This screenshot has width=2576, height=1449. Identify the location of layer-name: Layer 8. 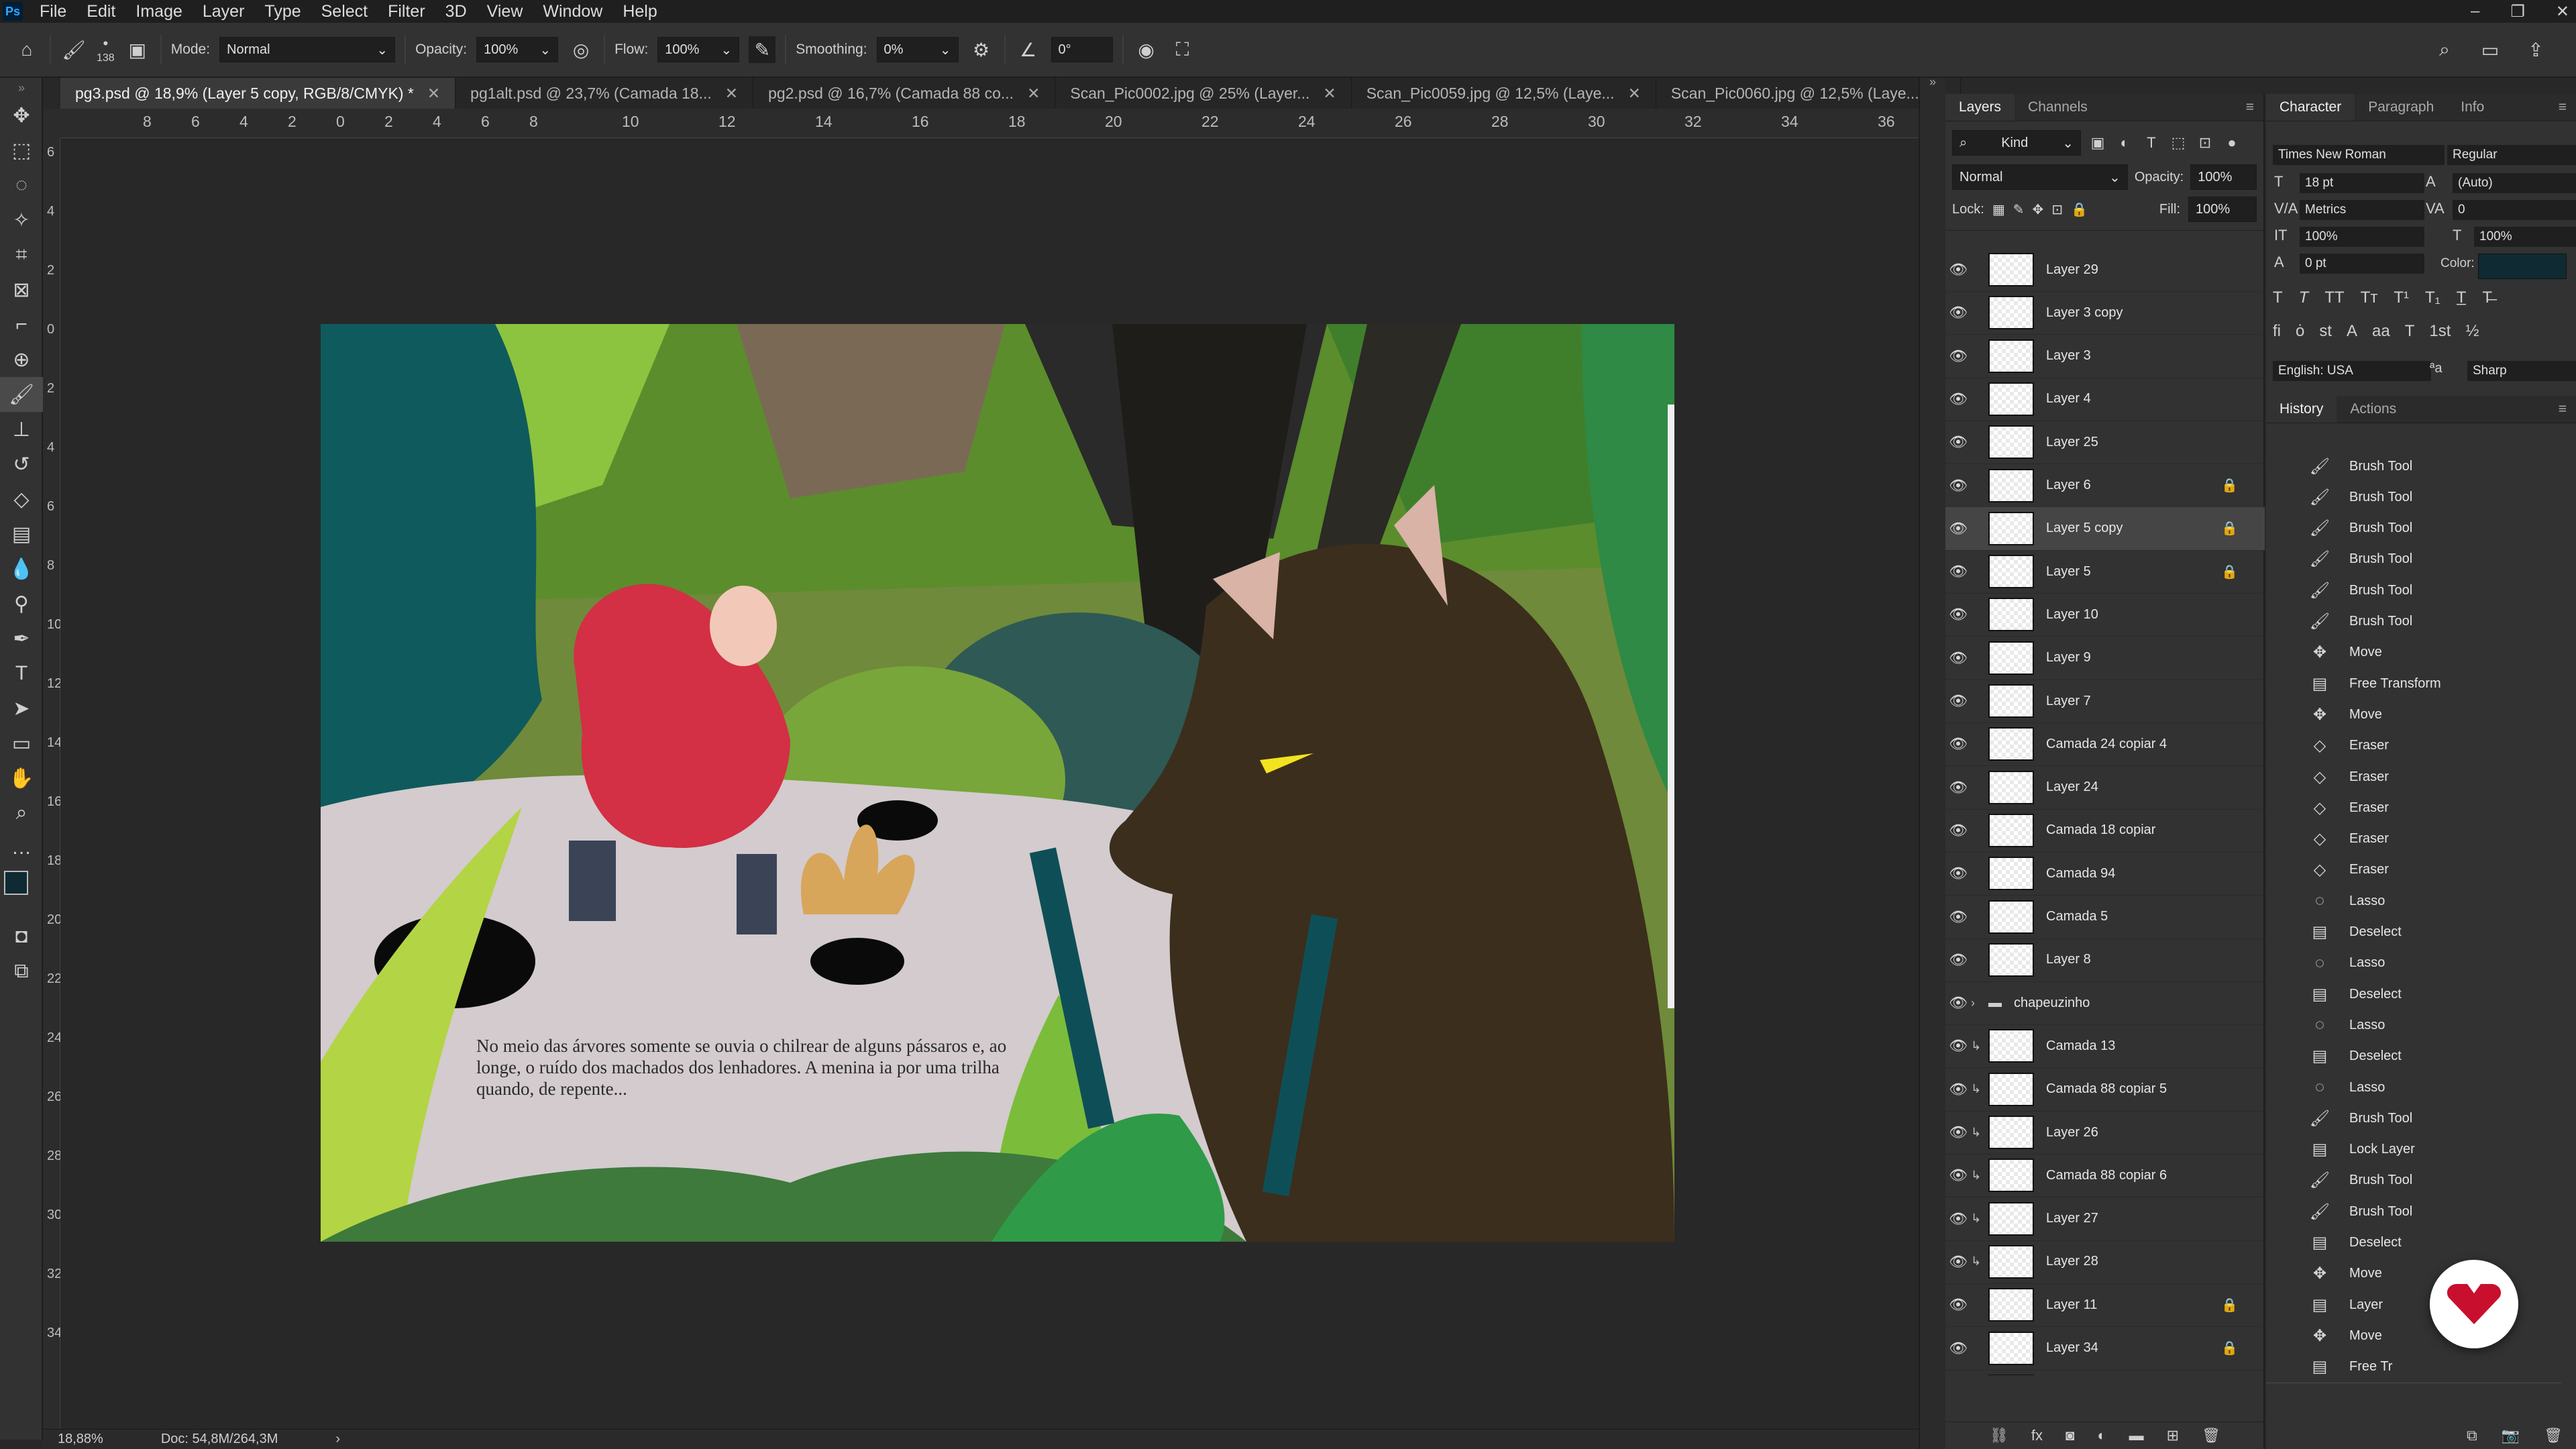
(2068, 959).